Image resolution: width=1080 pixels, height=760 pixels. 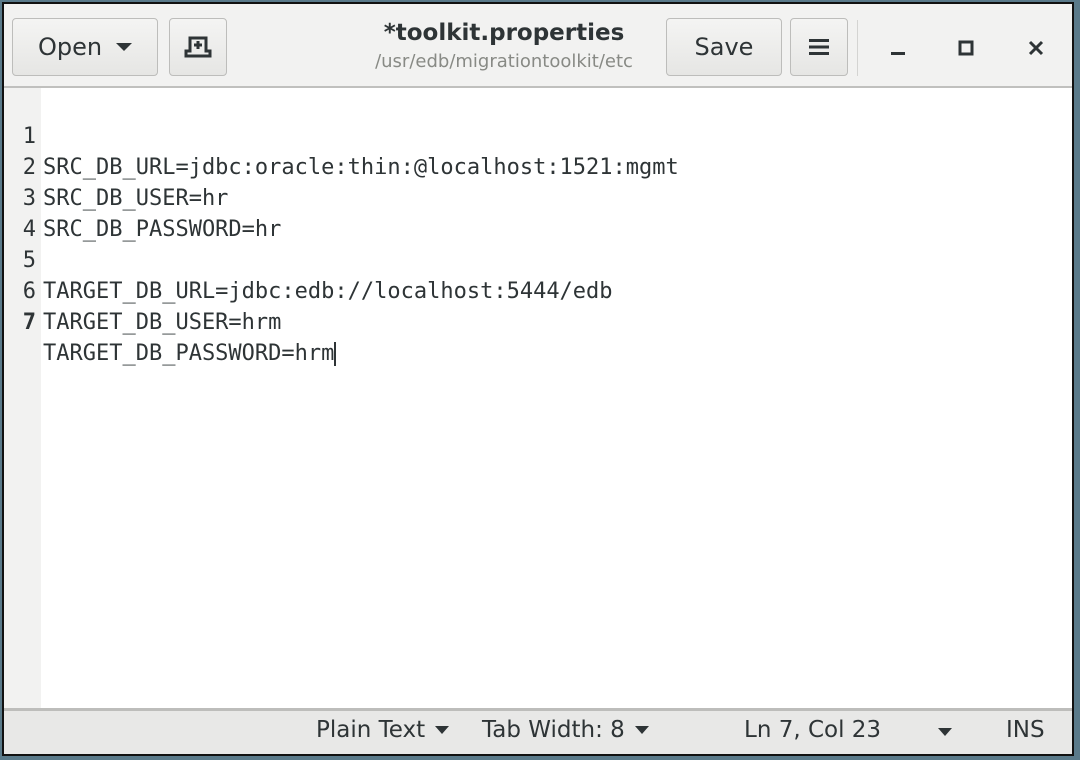 I want to click on editor-line-current: 7 TARGET_DB_PASSWORD=hrm, so click(x=170, y=321).